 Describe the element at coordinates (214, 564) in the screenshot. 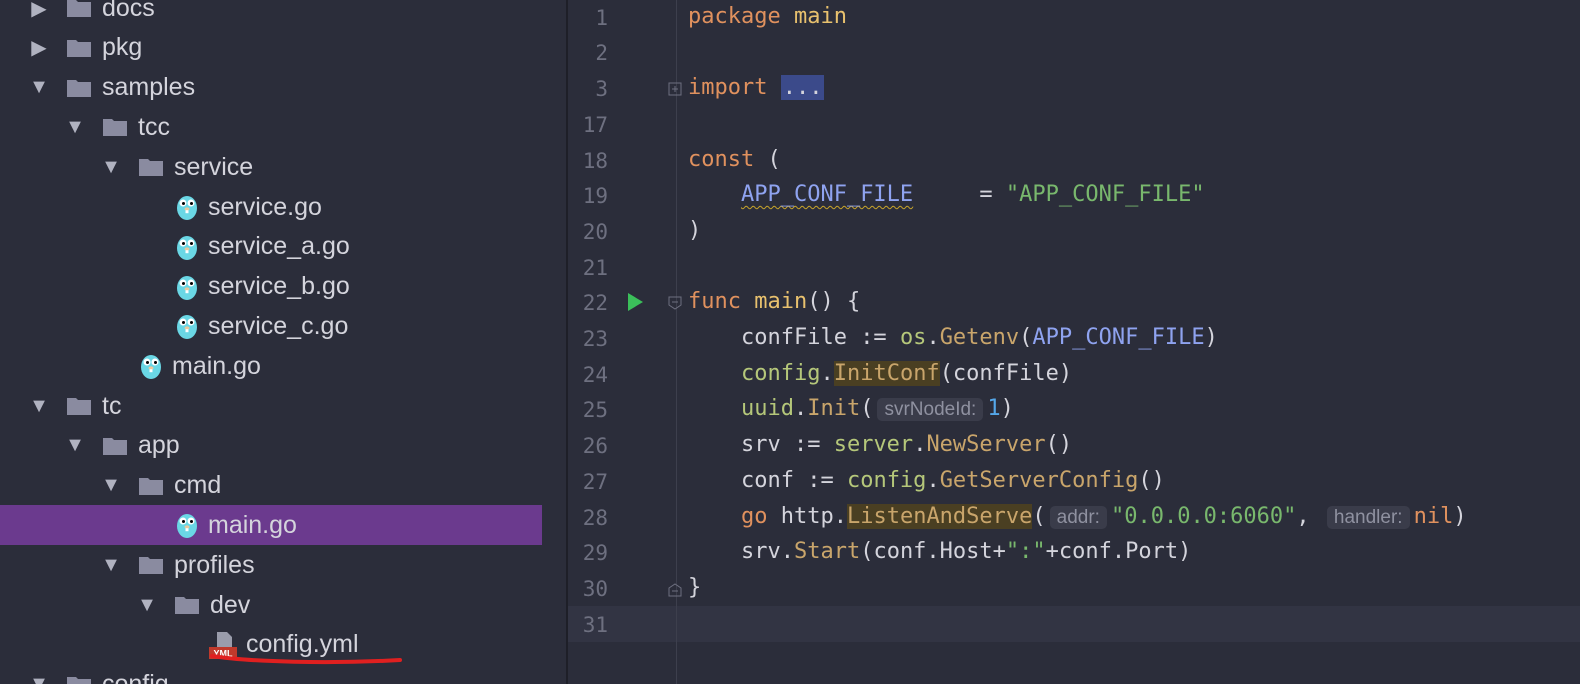

I see `tree-item-label: profiles` at that location.